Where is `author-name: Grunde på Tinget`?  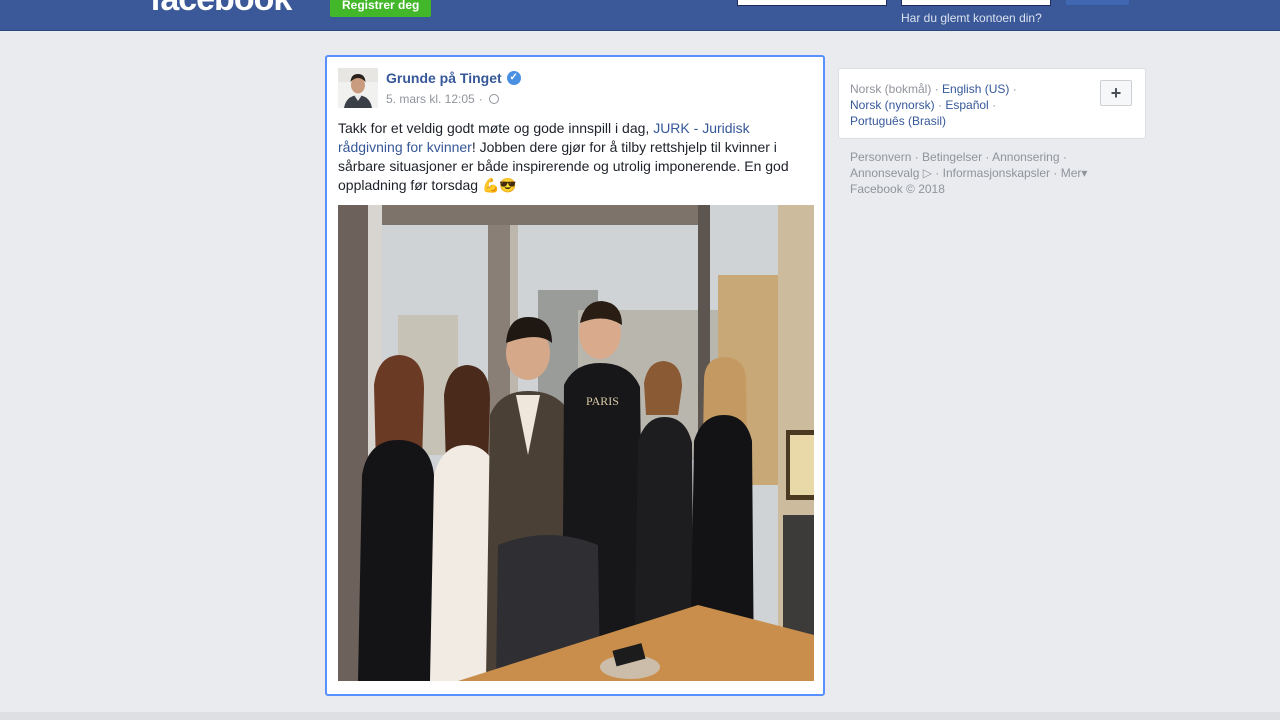 author-name: Grunde på Tinget is located at coordinates (444, 78).